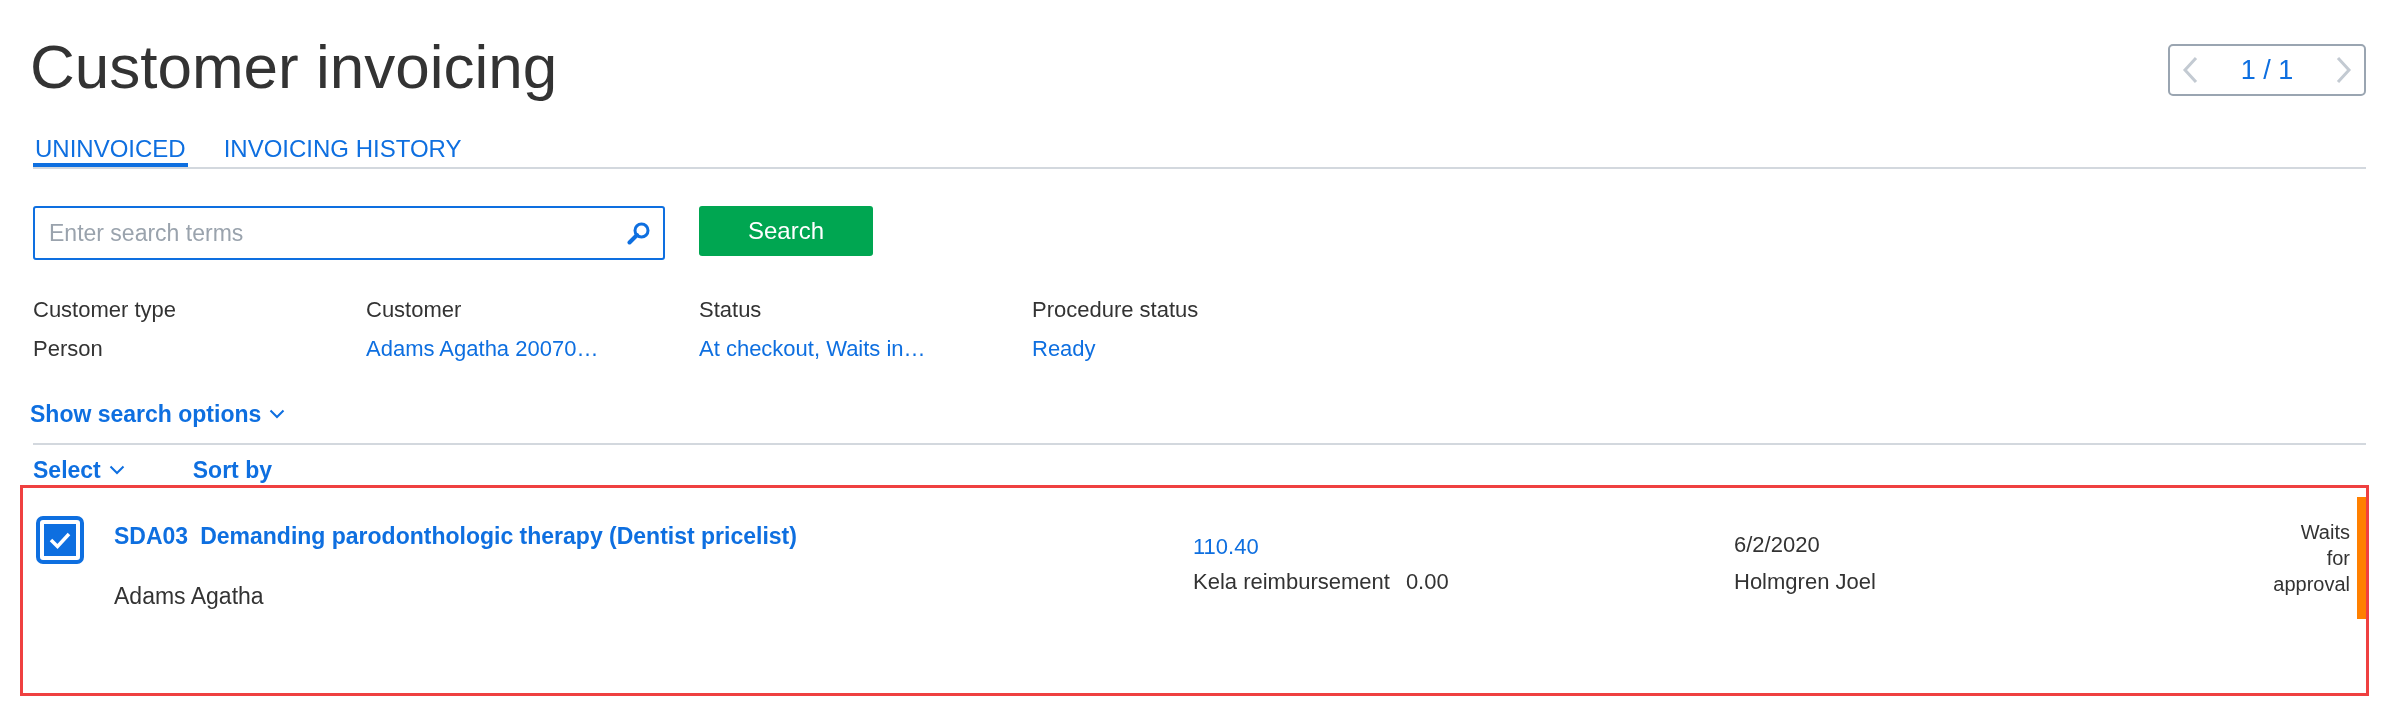 This screenshot has width=2387, height=709. I want to click on invoice-title: Demanding parodonthologic therapy (Dentist pricelist), so click(498, 536).